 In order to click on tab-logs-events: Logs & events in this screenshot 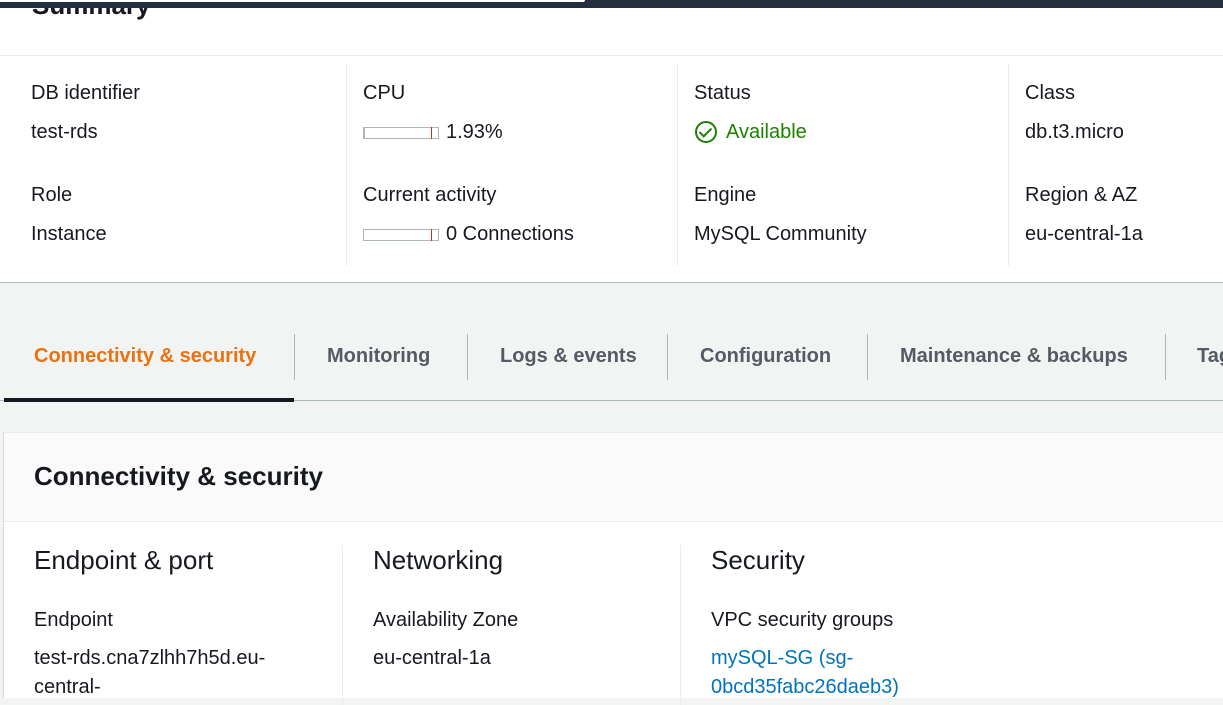, I will do `click(568, 356)`.